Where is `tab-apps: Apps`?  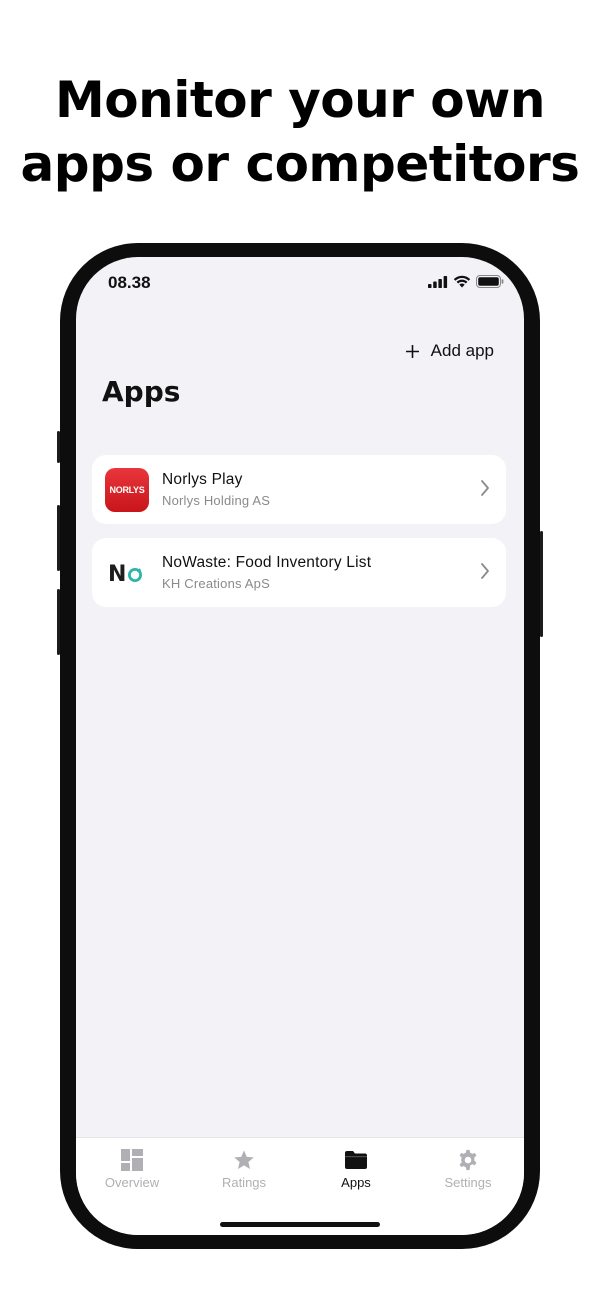
tab-apps: Apps is located at coordinates (356, 1169).